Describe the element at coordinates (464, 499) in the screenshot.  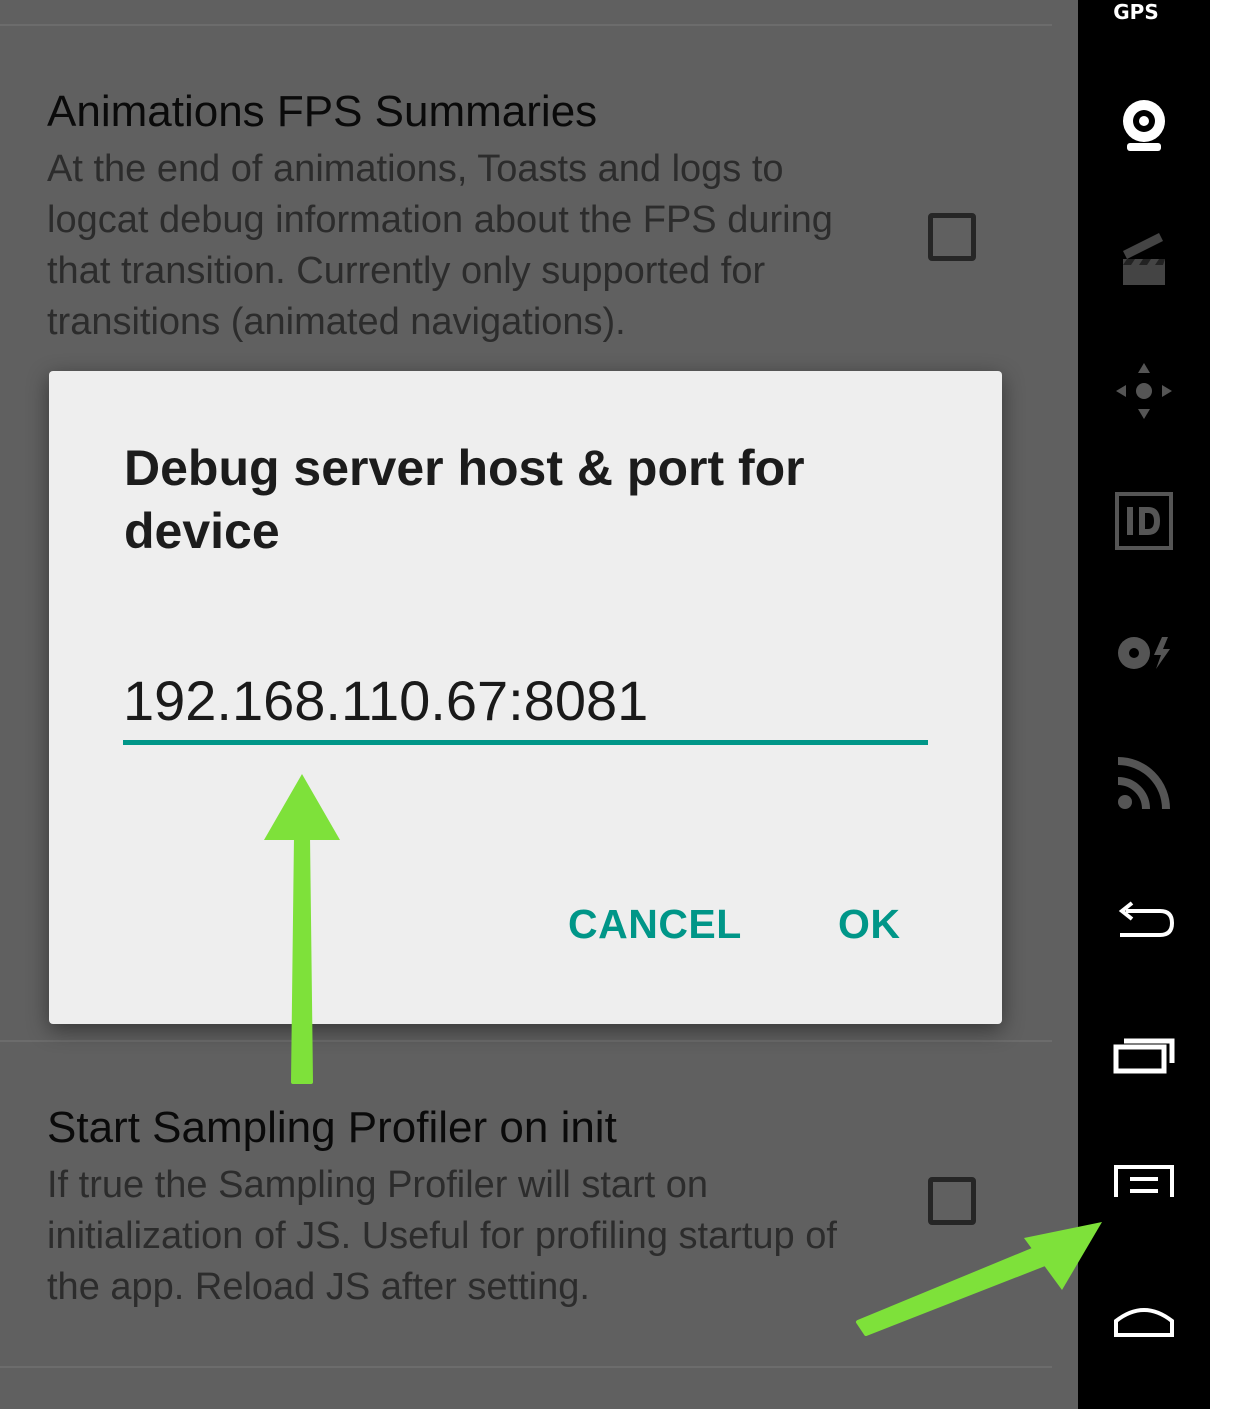
I see `dialog-title: Debug server host & port for device` at that location.